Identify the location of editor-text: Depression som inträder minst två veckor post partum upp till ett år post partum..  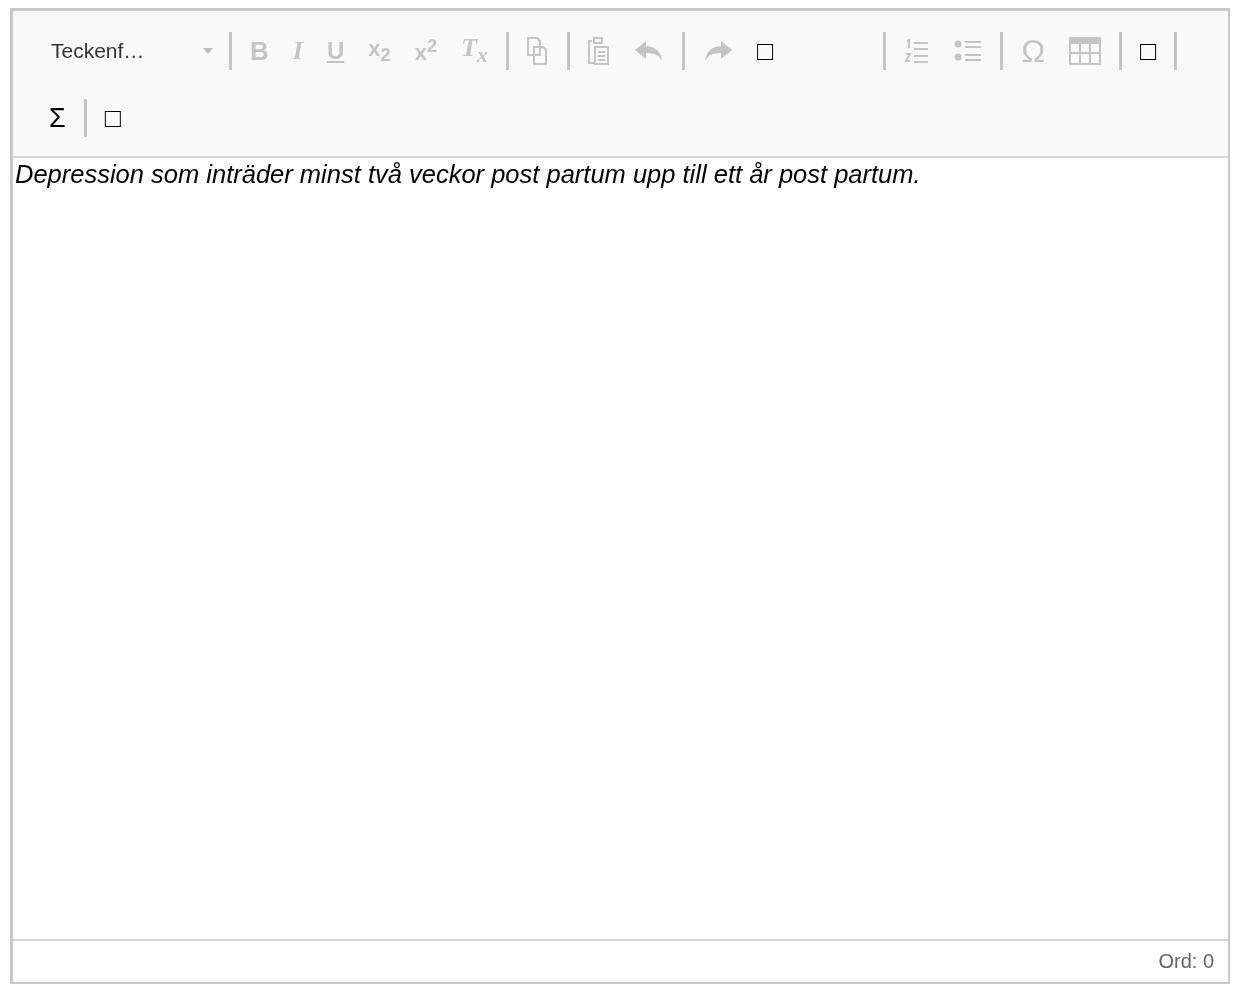
(468, 174).